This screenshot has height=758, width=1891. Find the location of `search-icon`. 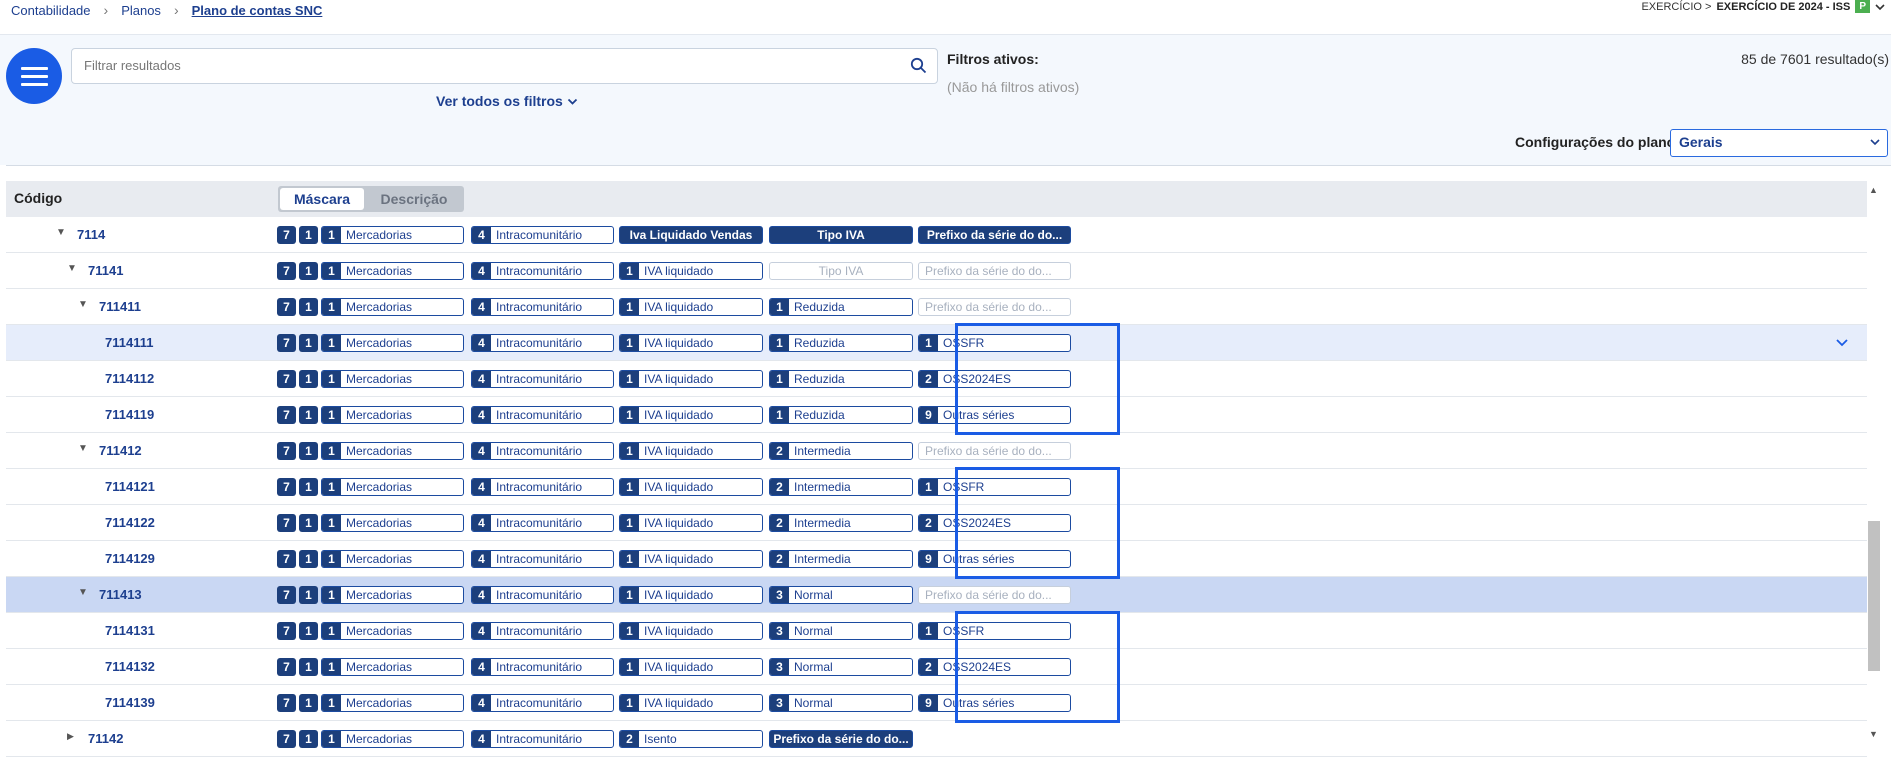

search-icon is located at coordinates (918, 65).